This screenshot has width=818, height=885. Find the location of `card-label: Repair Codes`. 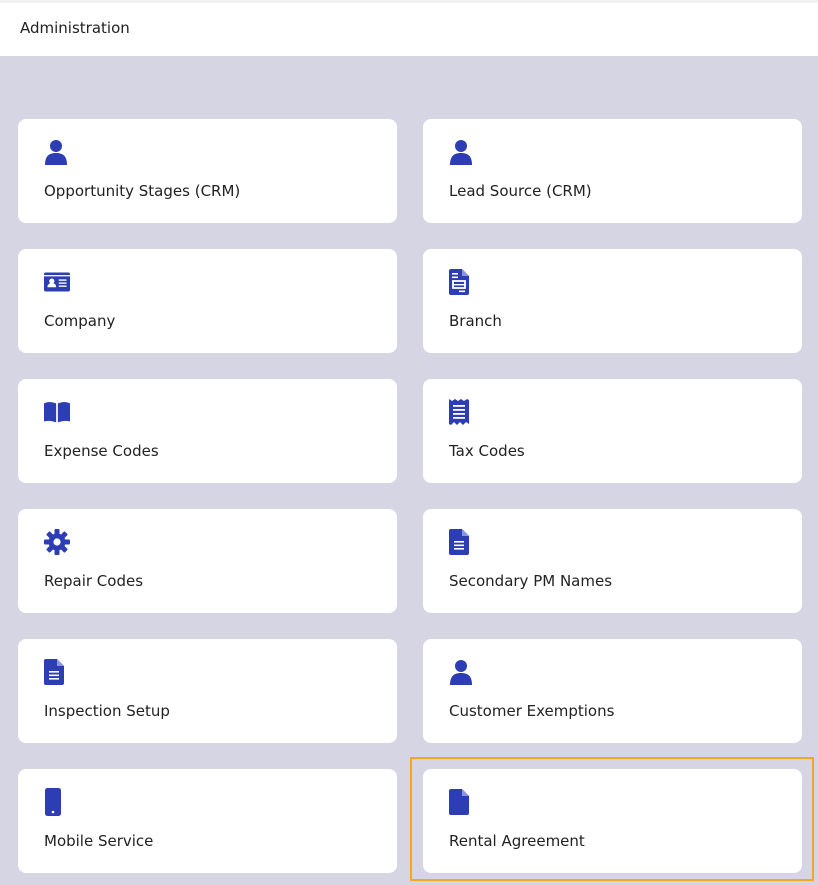

card-label: Repair Codes is located at coordinates (94, 581).